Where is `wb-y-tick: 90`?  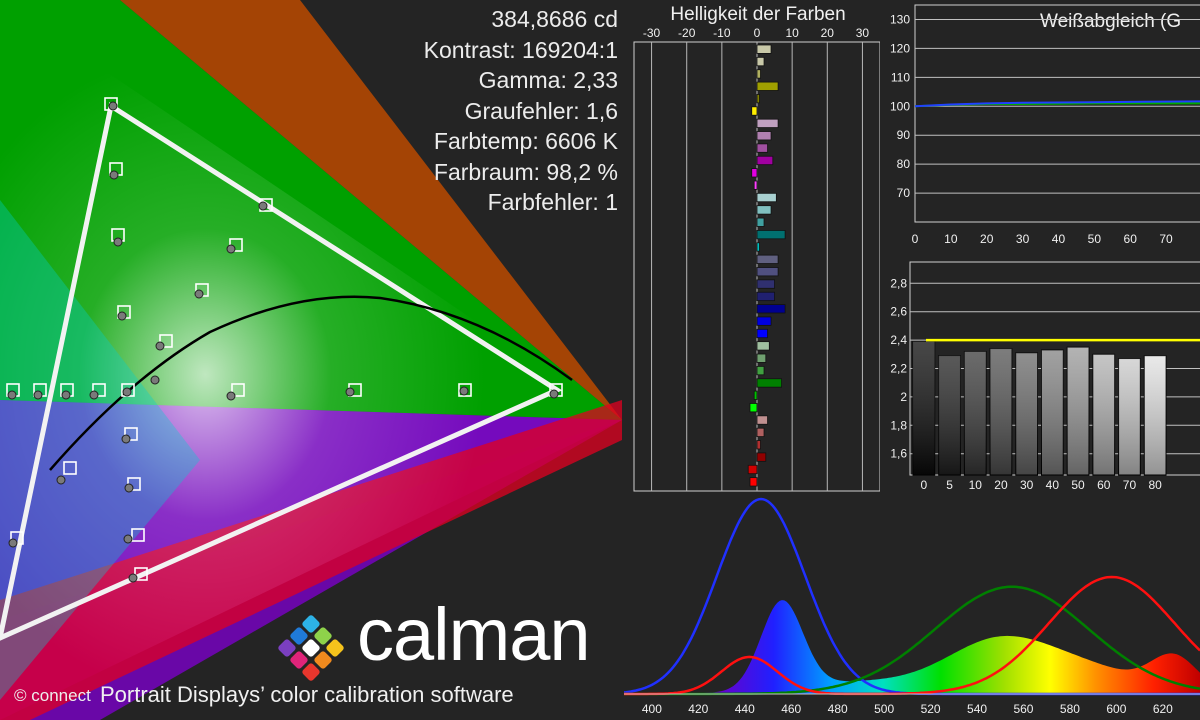
wb-y-tick: 90 is located at coordinates (904, 135).